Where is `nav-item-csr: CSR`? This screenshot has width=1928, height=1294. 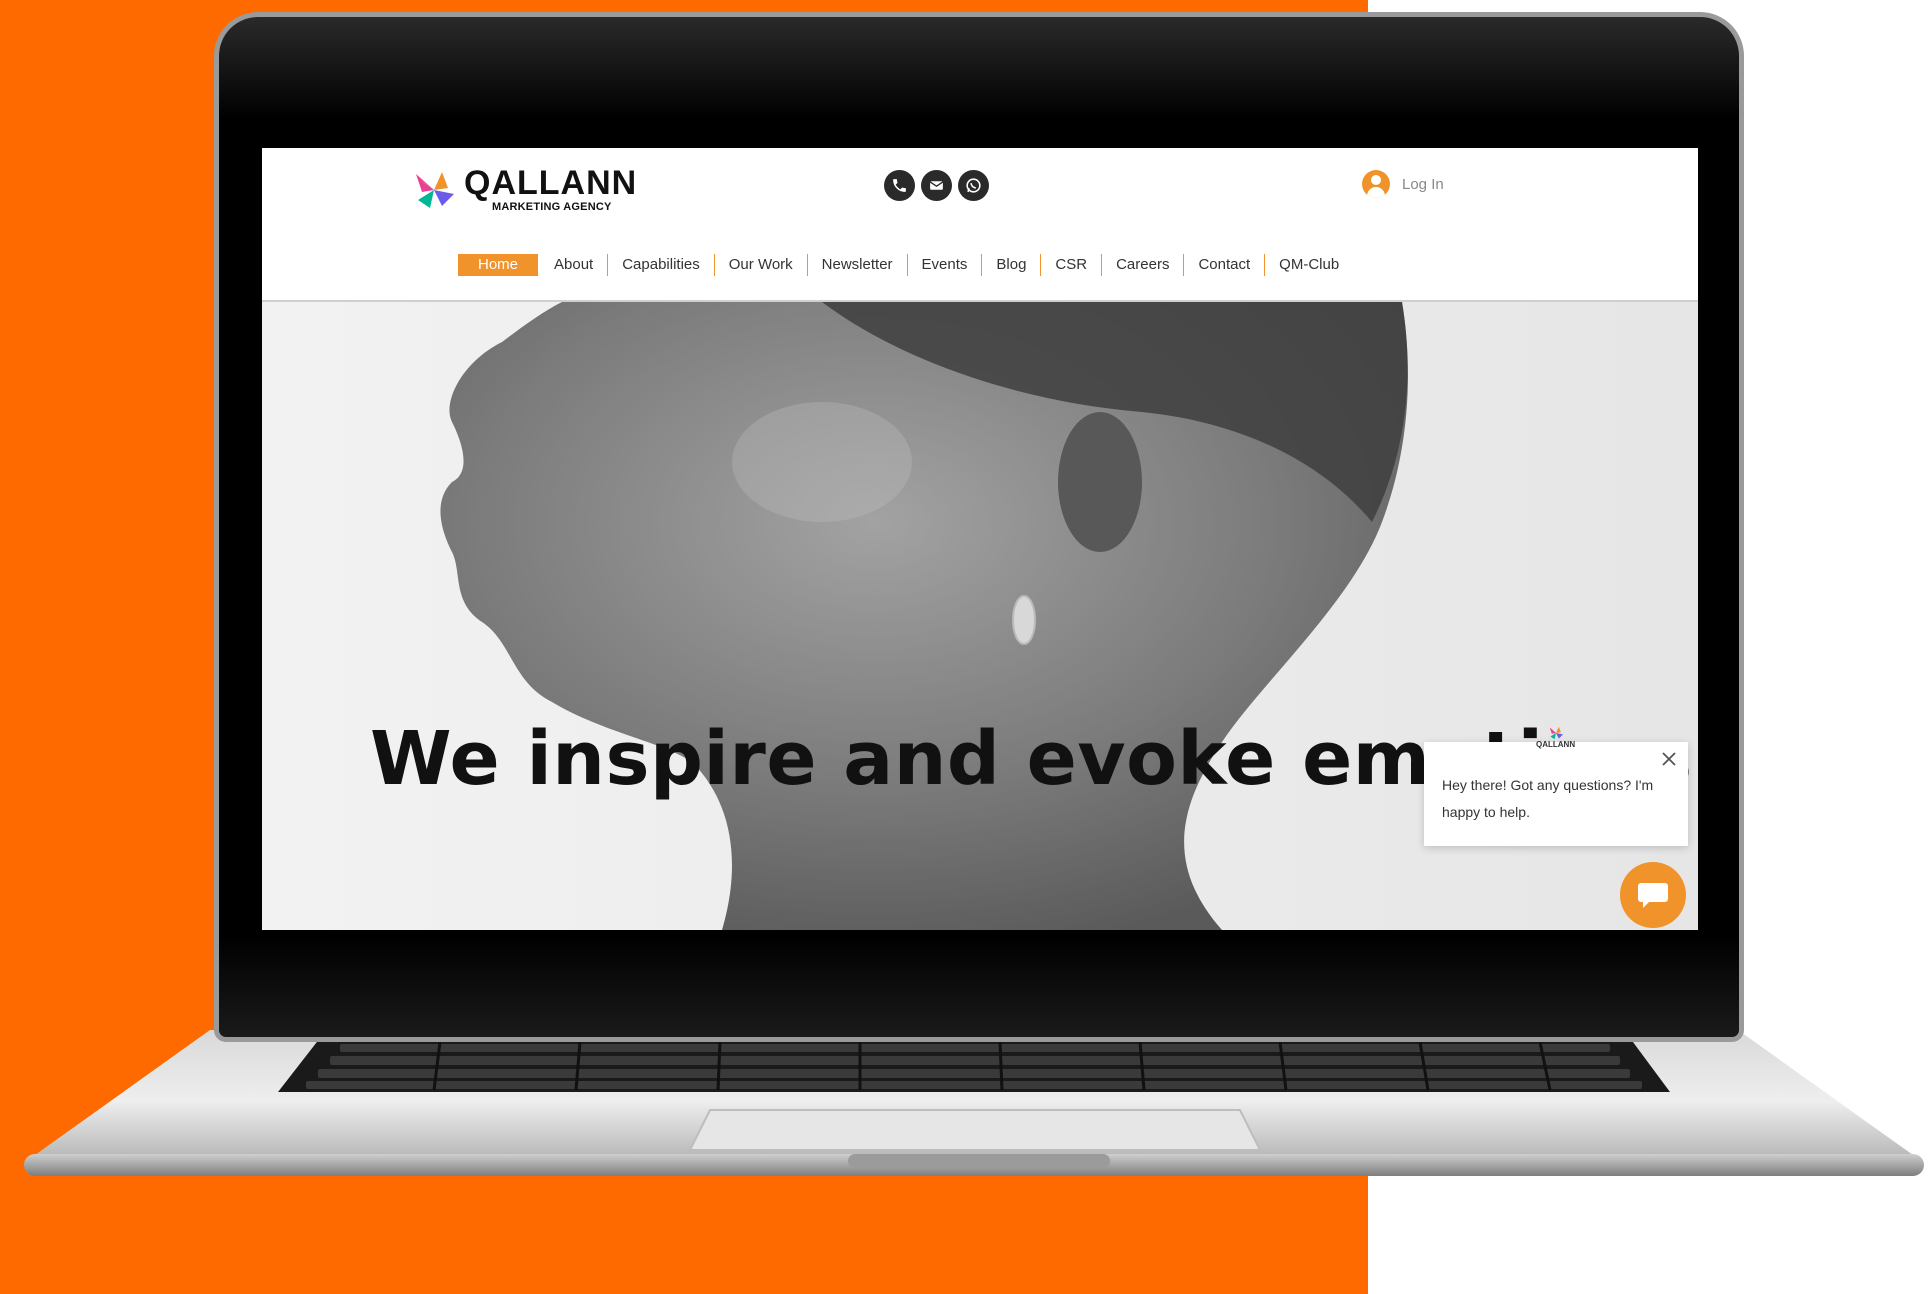 nav-item-csr: CSR is located at coordinates (1070, 265).